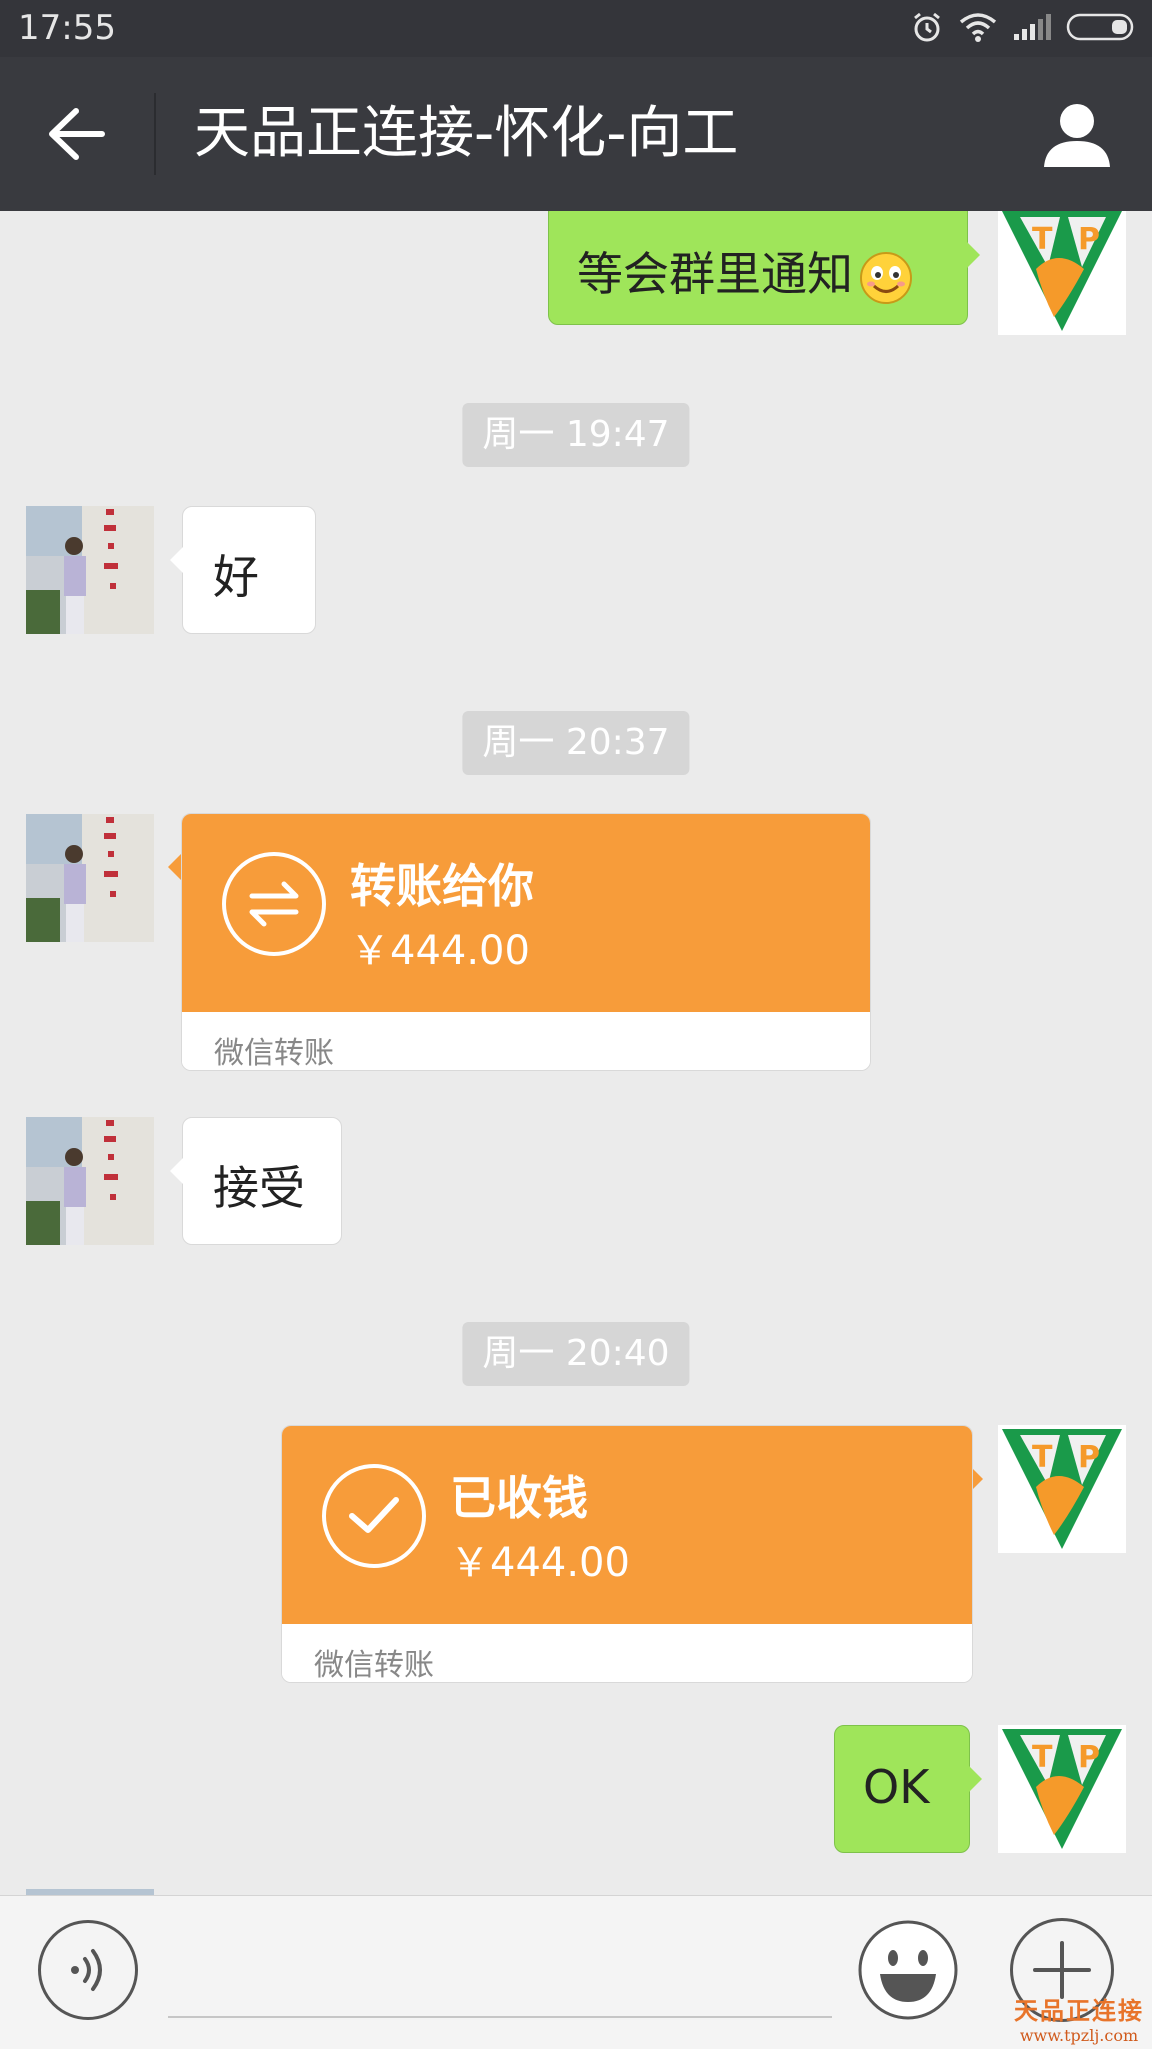 The height and width of the screenshot is (2049, 1152). I want to click on time-separator: 周一 20:40, so click(576, 1354).